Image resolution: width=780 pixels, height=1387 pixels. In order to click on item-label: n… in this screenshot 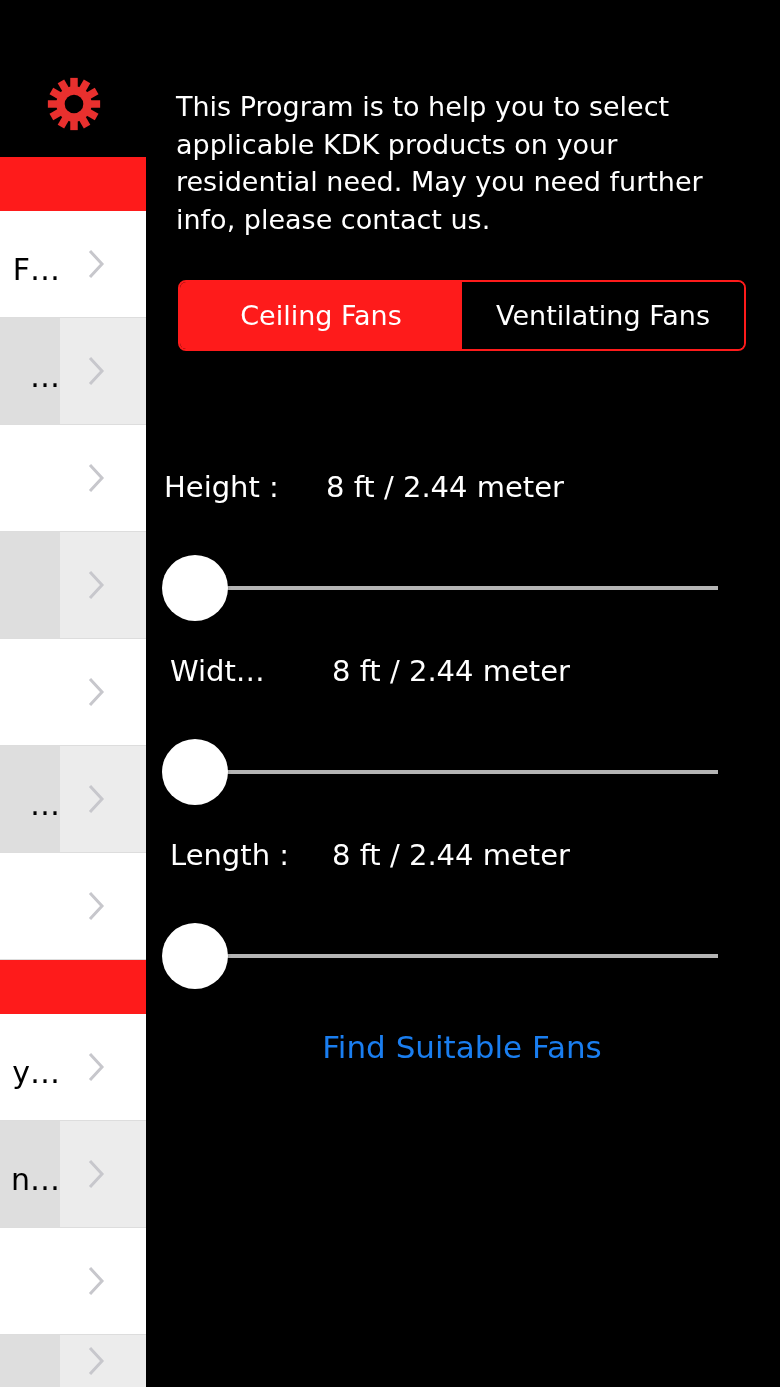, I will do `click(35, 1178)`.